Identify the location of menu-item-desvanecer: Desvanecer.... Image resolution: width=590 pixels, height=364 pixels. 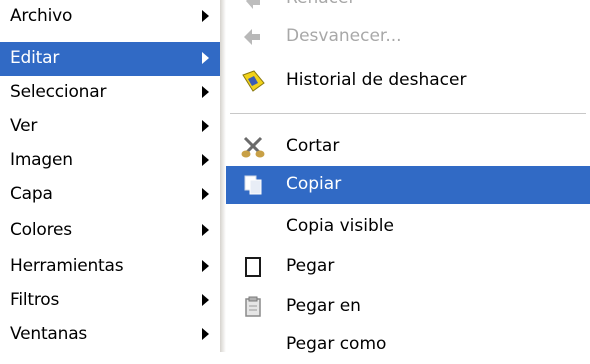
(408, 37).